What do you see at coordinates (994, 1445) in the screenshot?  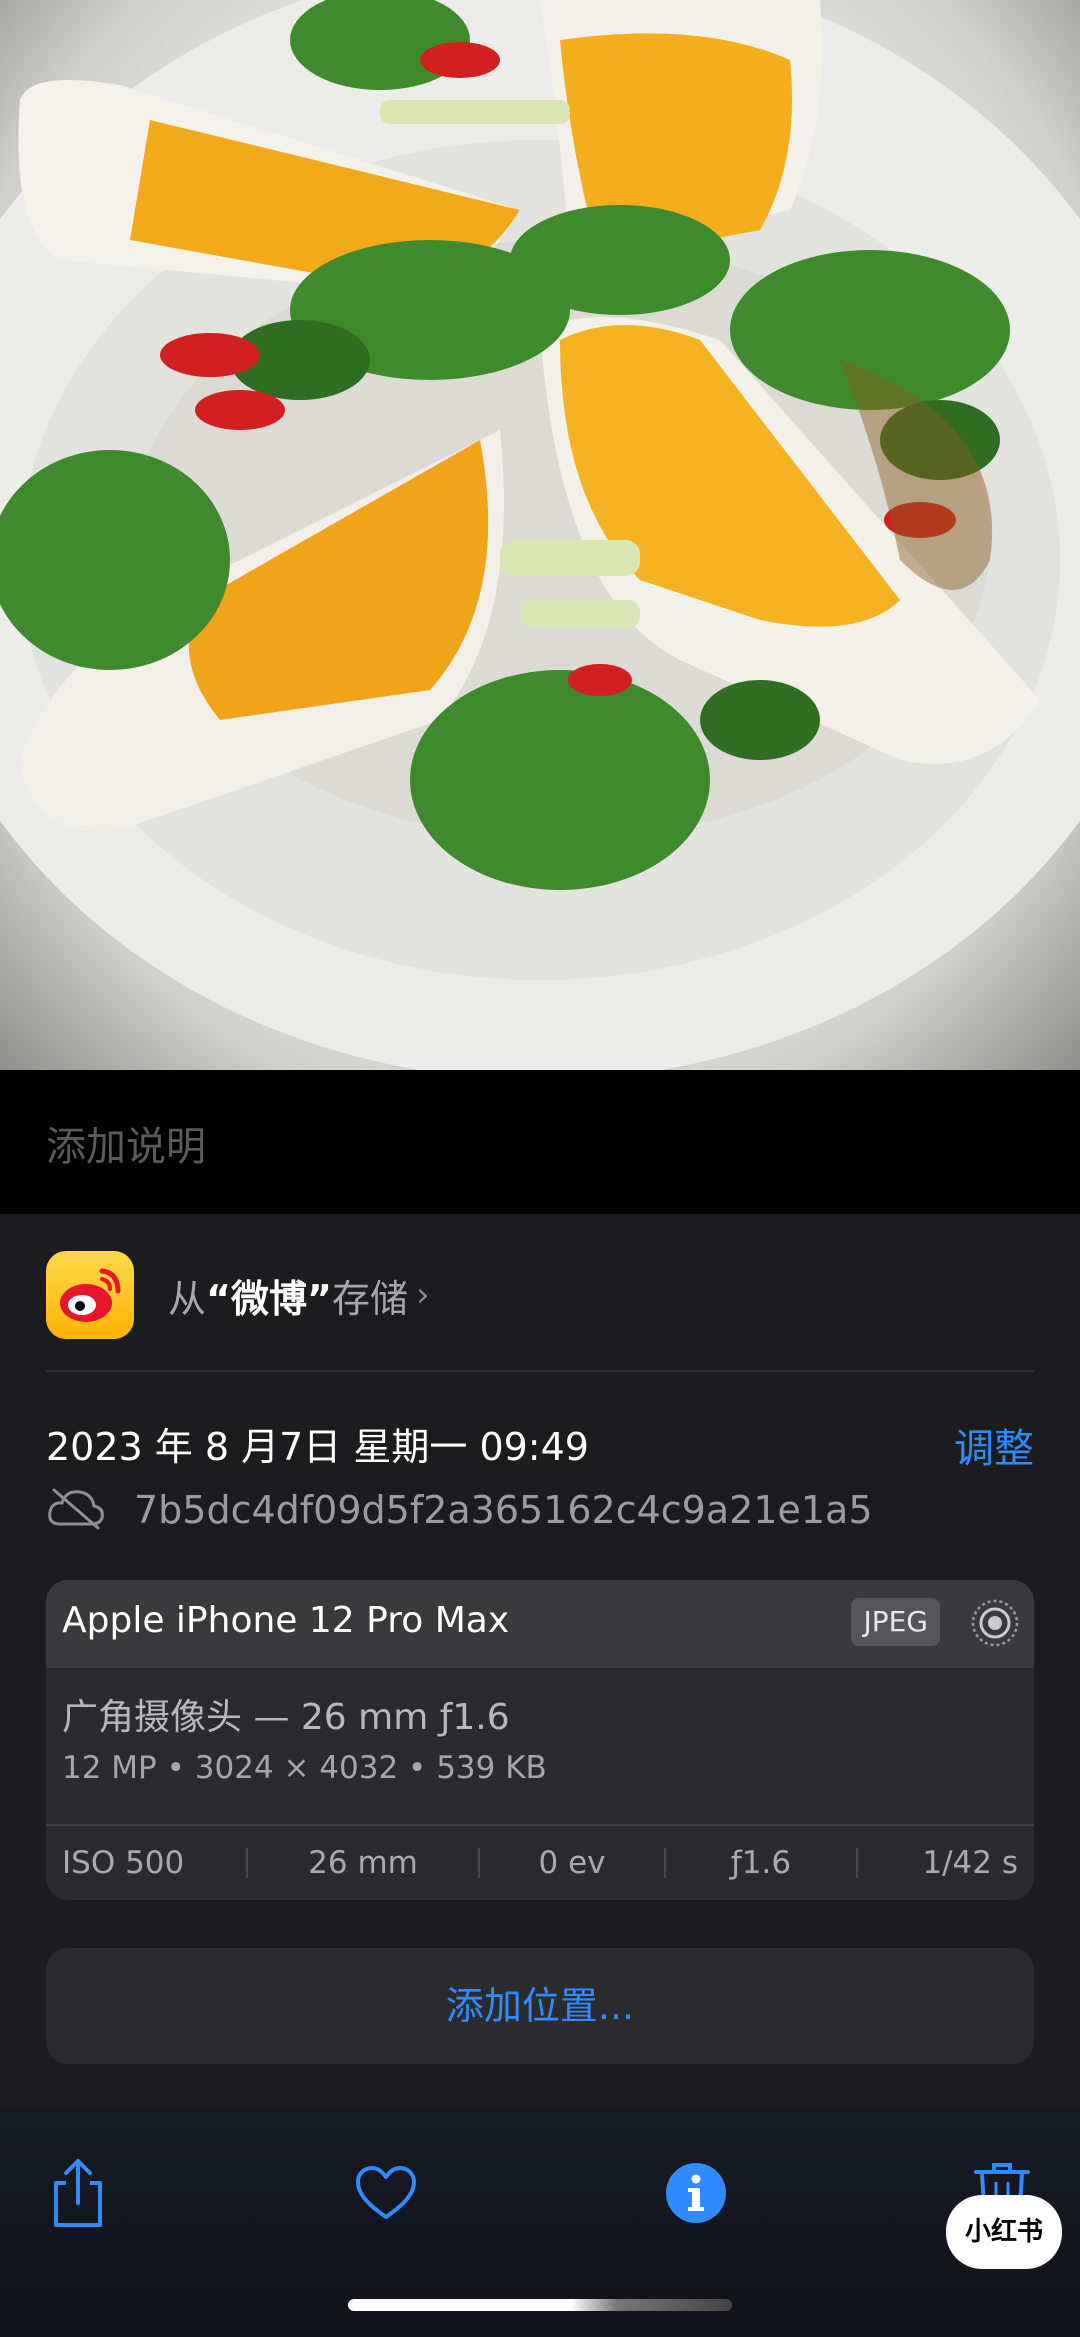 I see `adjust-button: 调整` at bounding box center [994, 1445].